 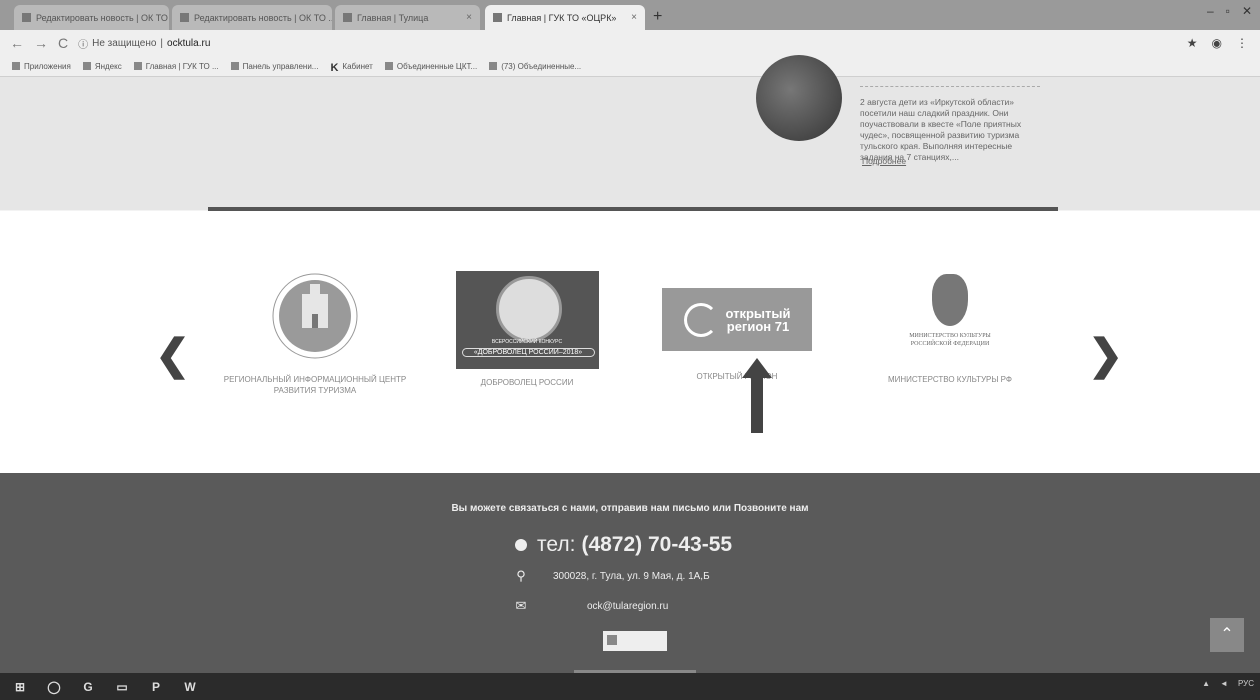 What do you see at coordinates (527, 382) in the screenshot?
I see `partner-caption: ДОБРОВОЛЕЦ РОССИИ` at bounding box center [527, 382].